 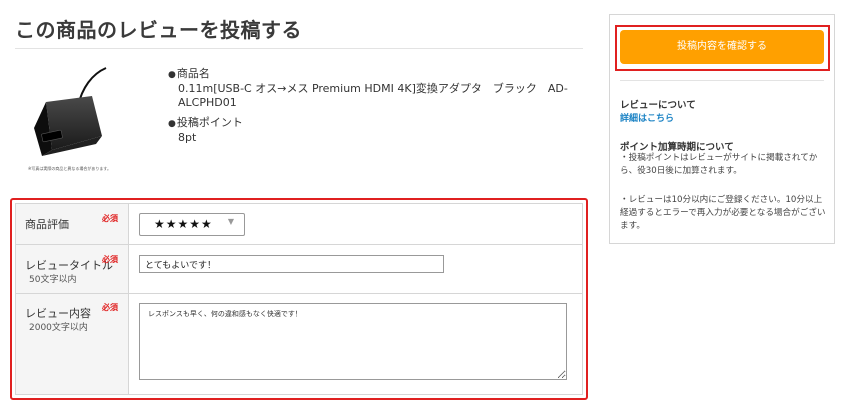 What do you see at coordinates (719, 164) in the screenshot?
I see `points-note: ・投稿ポイントはレビューがサイトに掲載されてから、役30日後に加算されます。` at bounding box center [719, 164].